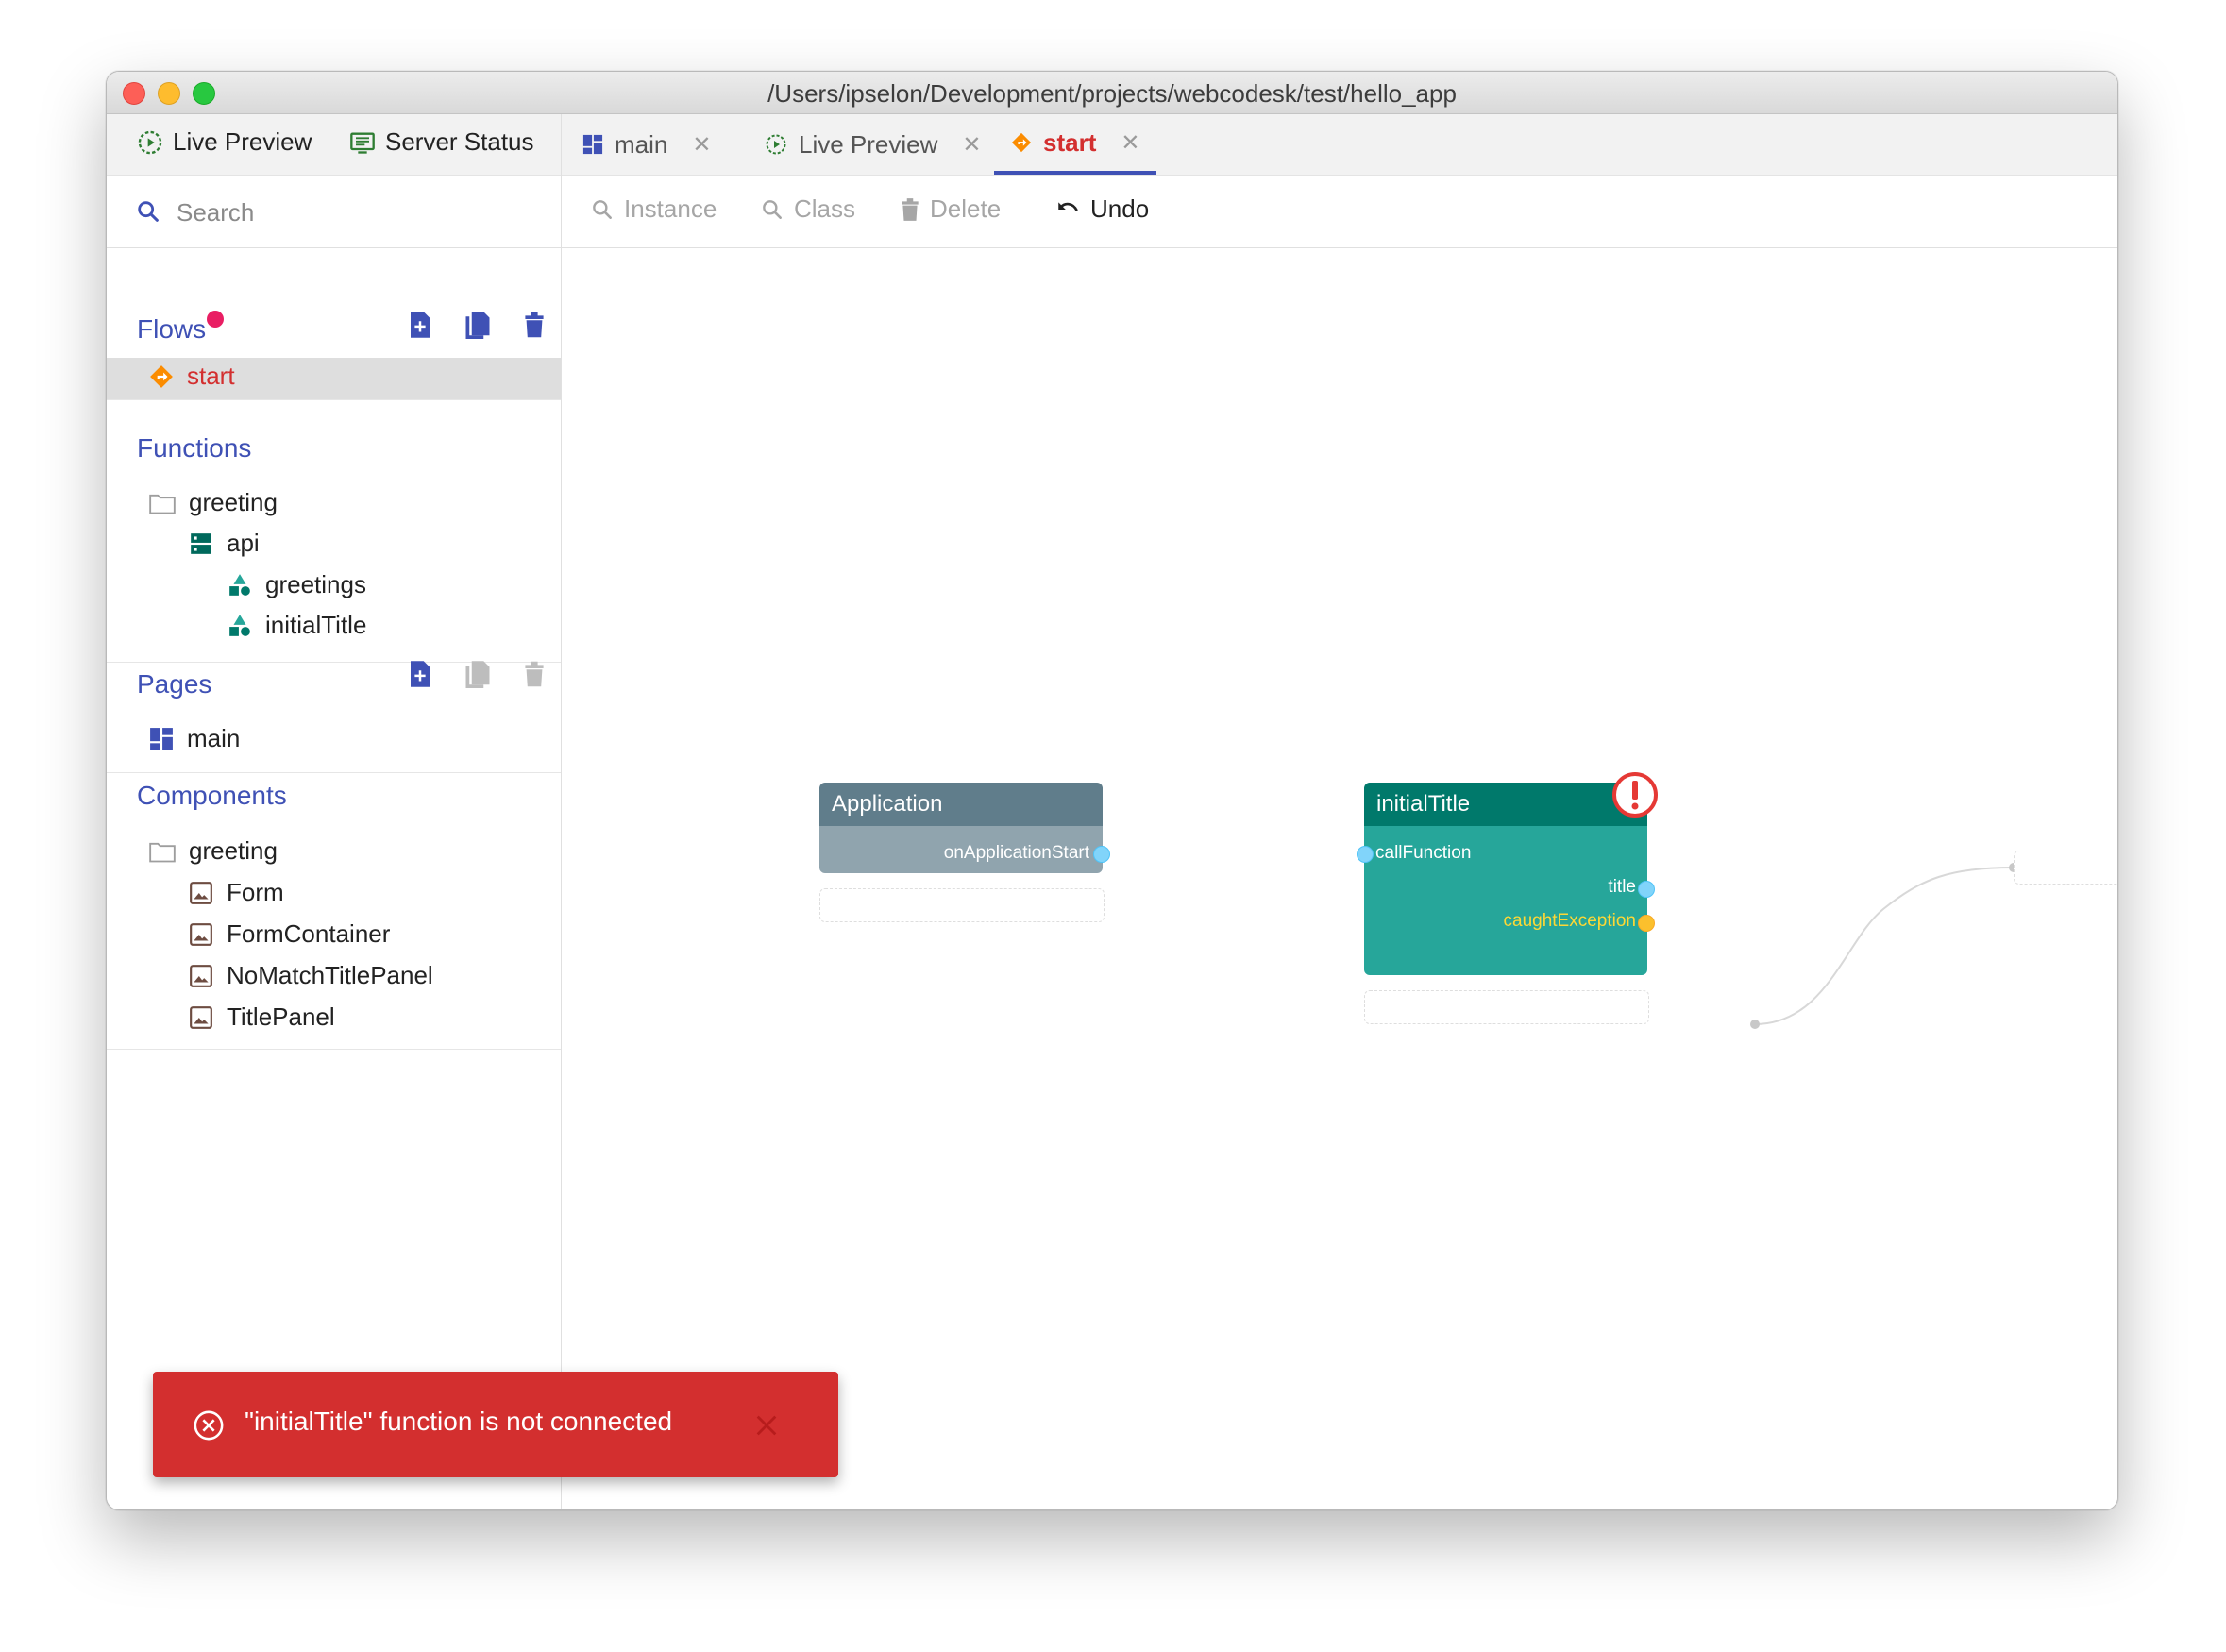  Describe the element at coordinates (1646, 923) in the screenshot. I see `caught-exception-output-port` at that location.